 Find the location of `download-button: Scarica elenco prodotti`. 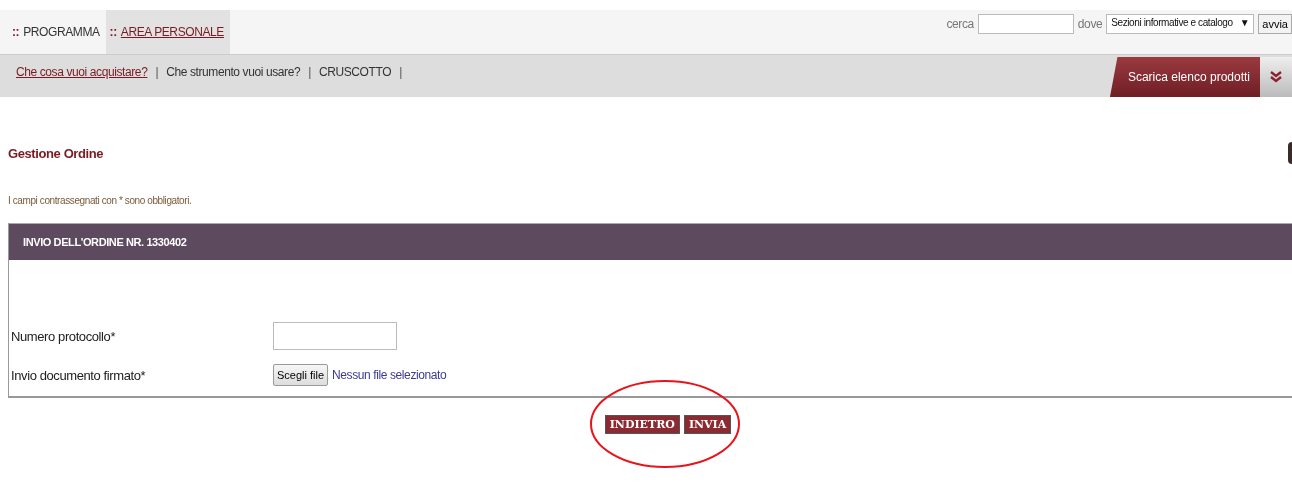

download-button: Scarica elenco prodotti is located at coordinates (1184, 77).